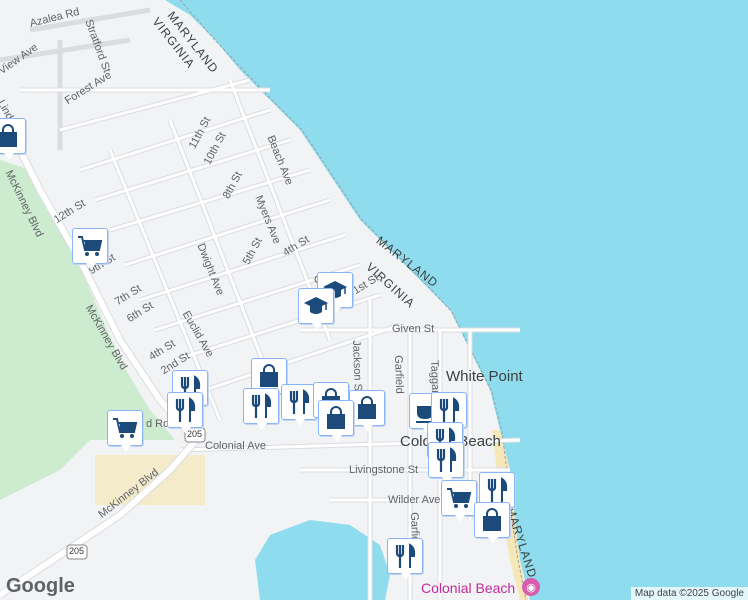  I want to click on poi-colonial-beach: Colonial Beach, so click(468, 588).